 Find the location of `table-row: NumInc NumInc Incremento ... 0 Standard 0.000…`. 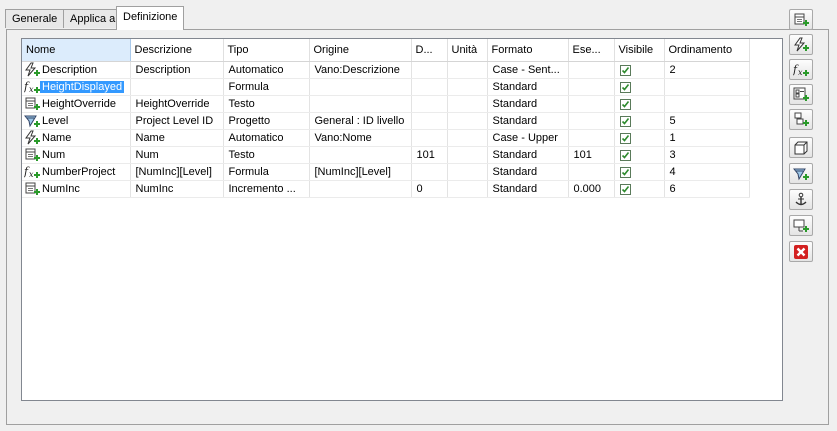

table-row: NumInc NumInc Incremento ... 0 Standard 0.000… is located at coordinates (386, 189).